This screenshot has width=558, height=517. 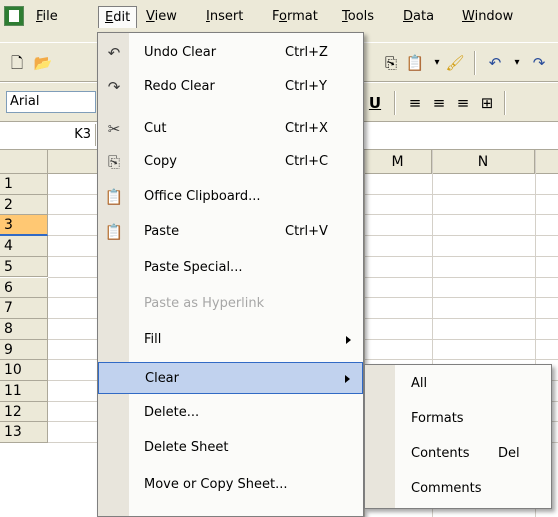 What do you see at coordinates (230, 162) in the screenshot?
I see `menu-item-copy: ⎘ Copy Ctrl+C` at bounding box center [230, 162].